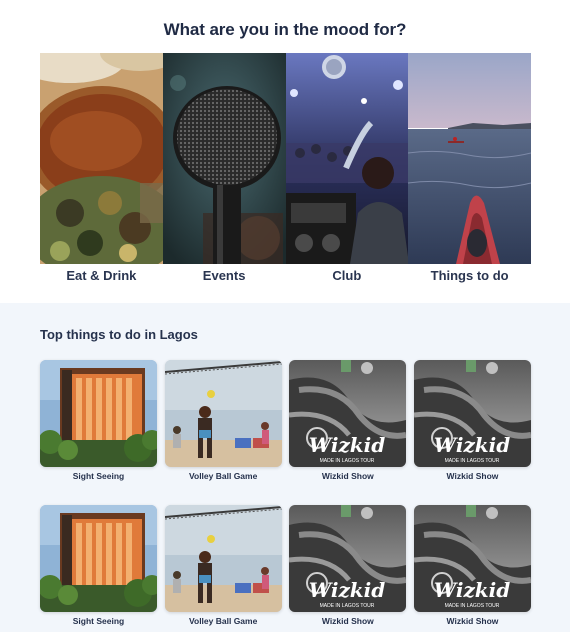  I want to click on club-image, so click(347, 158).